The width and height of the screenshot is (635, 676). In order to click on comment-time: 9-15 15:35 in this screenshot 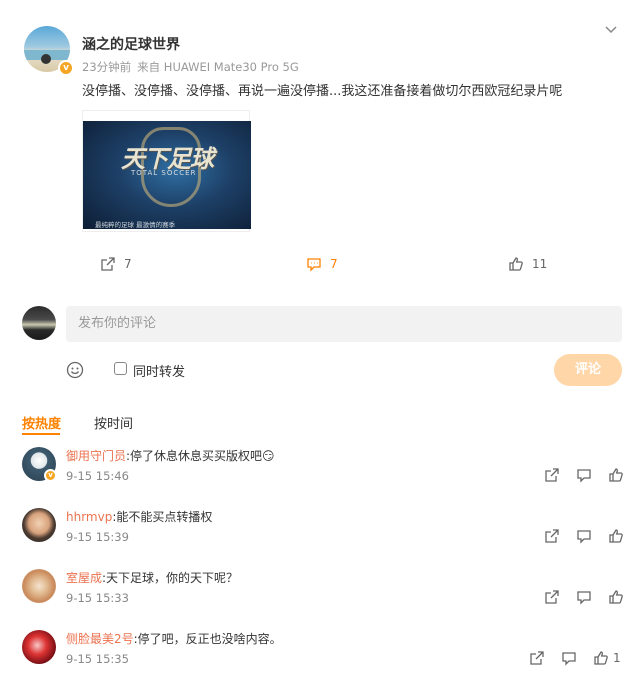, I will do `click(97, 659)`.